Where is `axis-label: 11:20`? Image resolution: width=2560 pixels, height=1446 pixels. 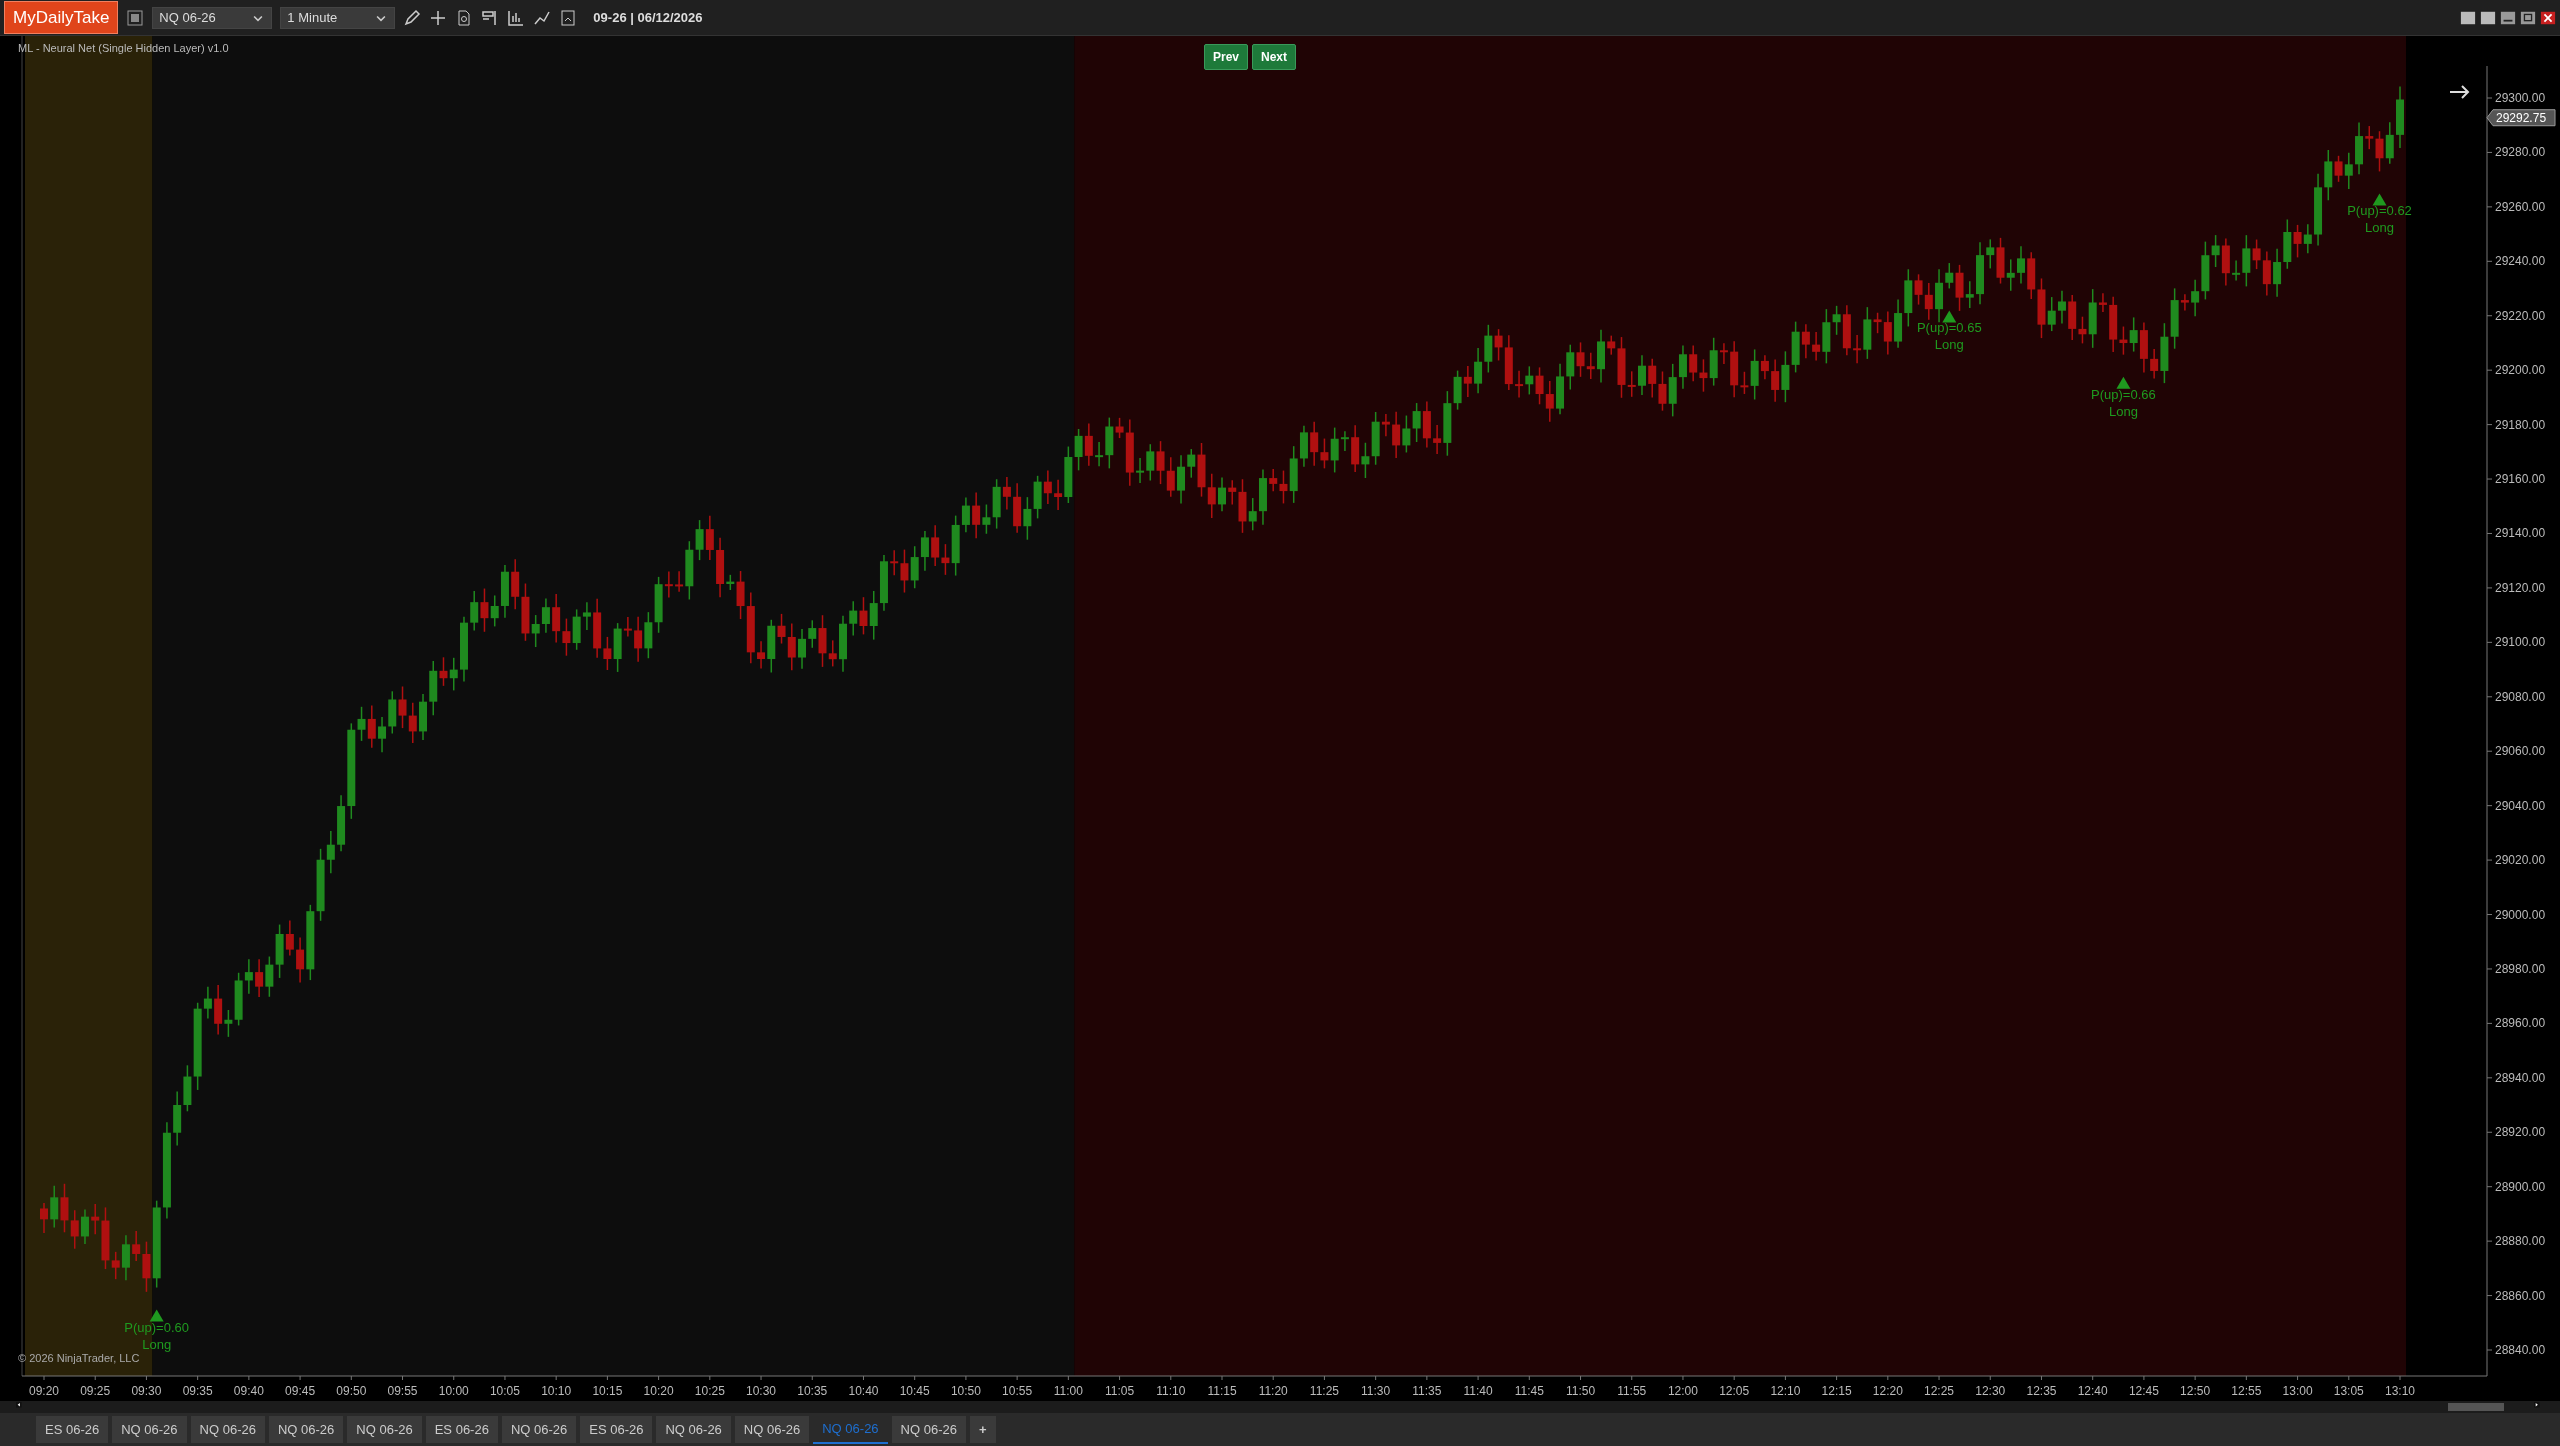 axis-label: 11:20 is located at coordinates (1273, 1391).